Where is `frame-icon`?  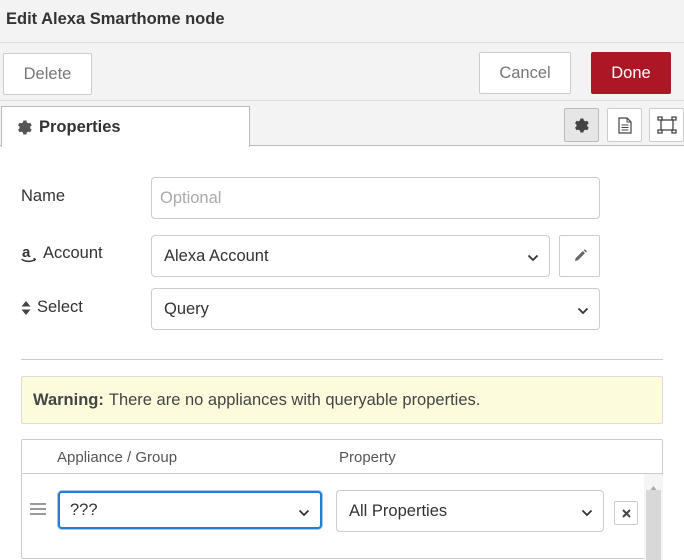 frame-icon is located at coordinates (666, 125).